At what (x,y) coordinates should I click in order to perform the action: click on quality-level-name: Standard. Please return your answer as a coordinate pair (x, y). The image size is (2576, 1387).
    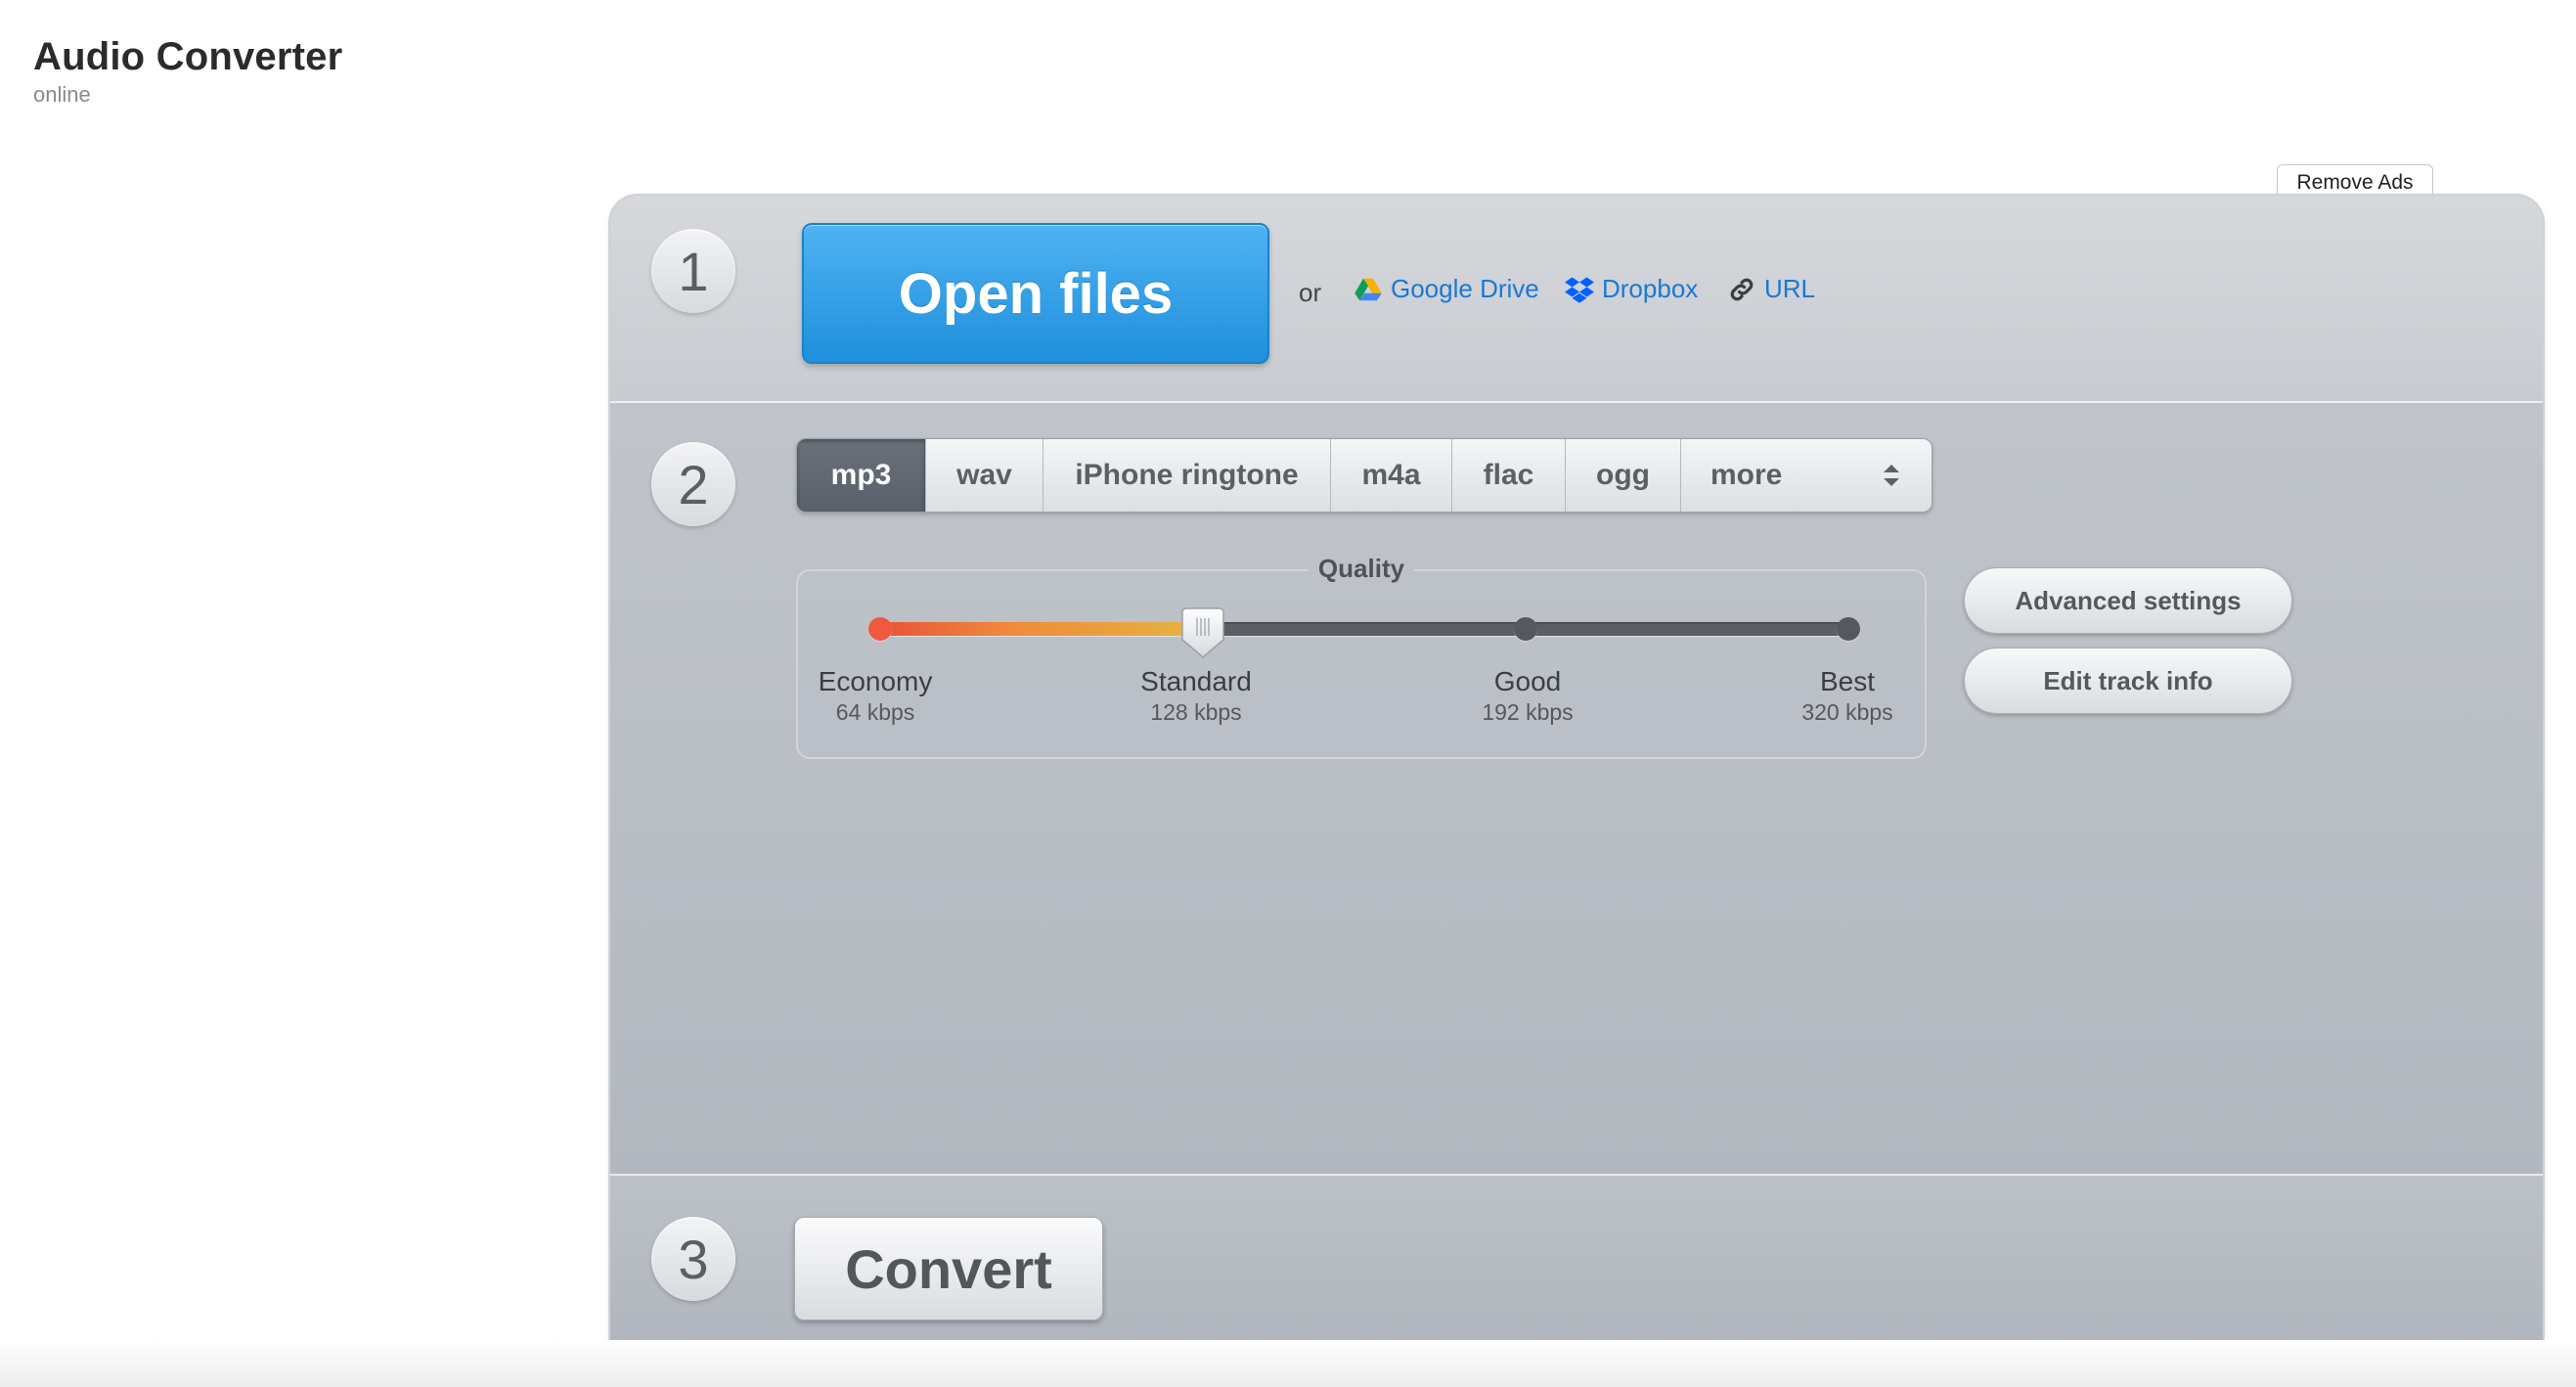
    Looking at the image, I should click on (1196, 681).